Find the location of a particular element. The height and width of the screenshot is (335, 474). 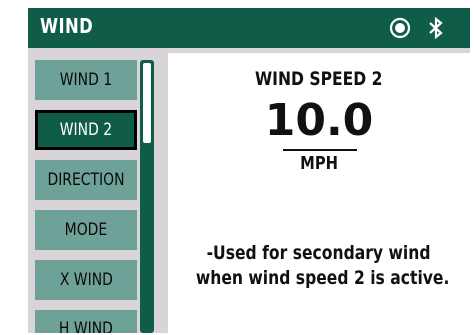

detail-title: WIND SPEED 2 is located at coordinates (319, 79).